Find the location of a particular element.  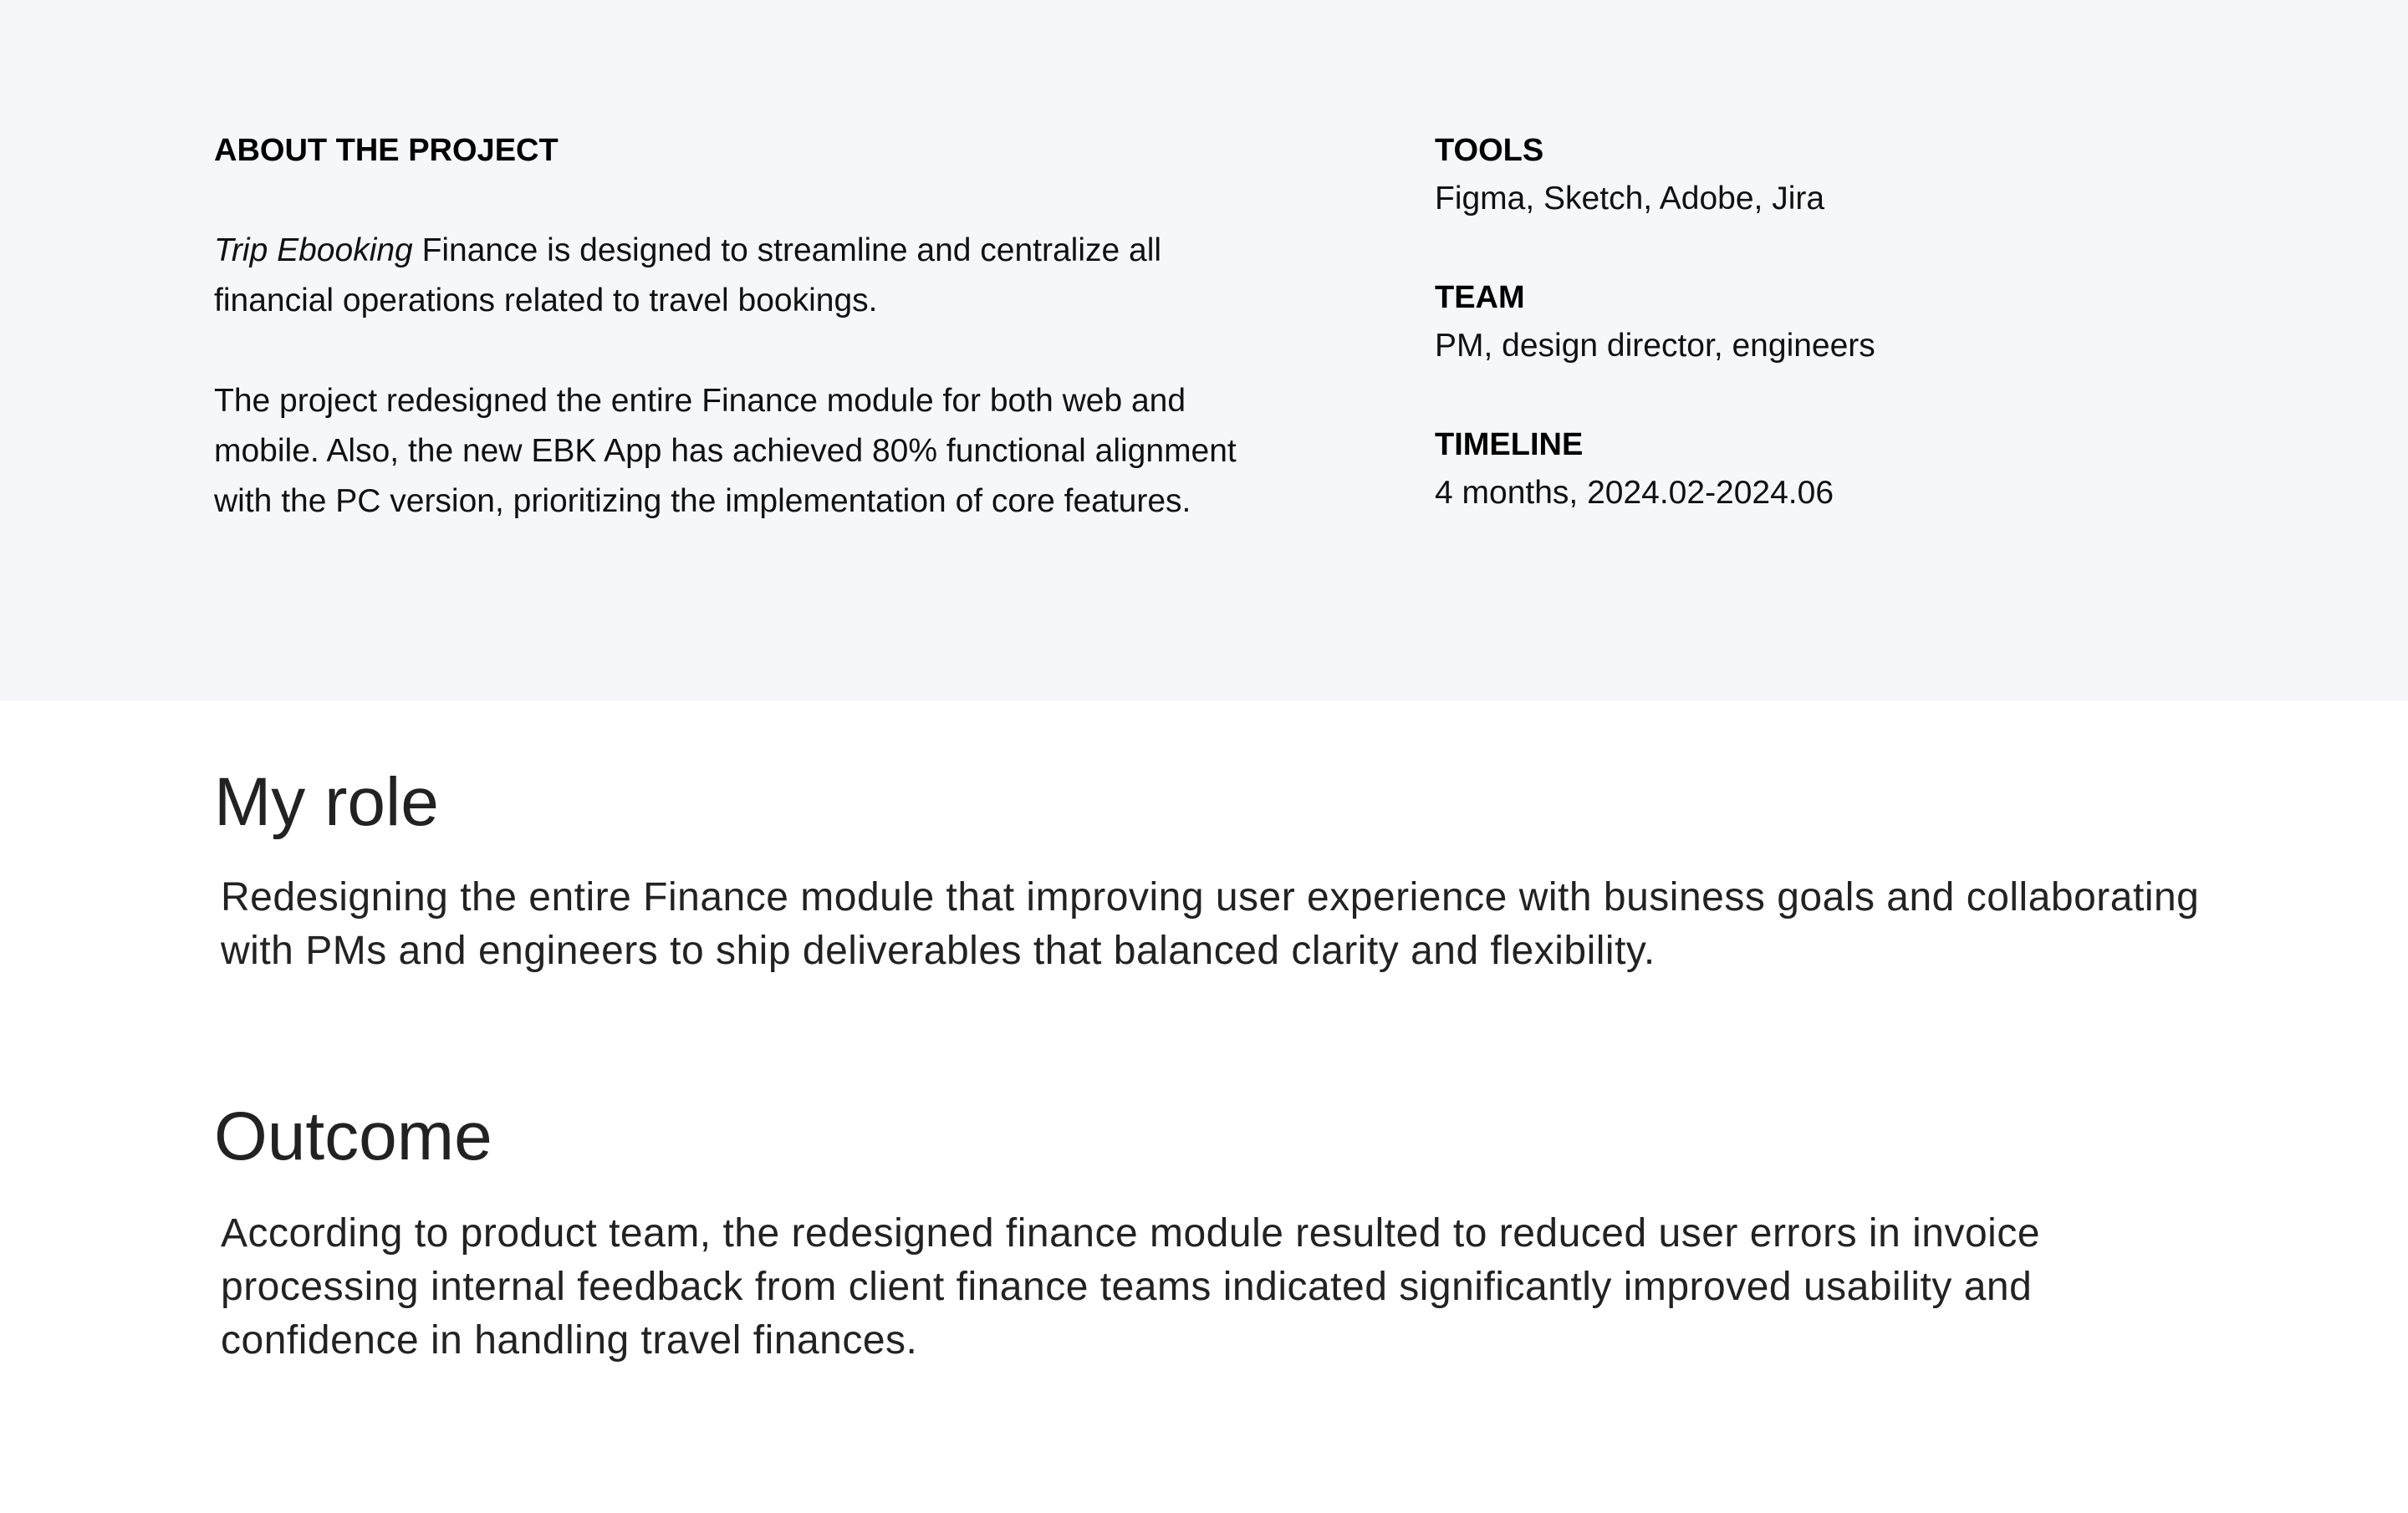

team-label: TEAM is located at coordinates (1480, 297).